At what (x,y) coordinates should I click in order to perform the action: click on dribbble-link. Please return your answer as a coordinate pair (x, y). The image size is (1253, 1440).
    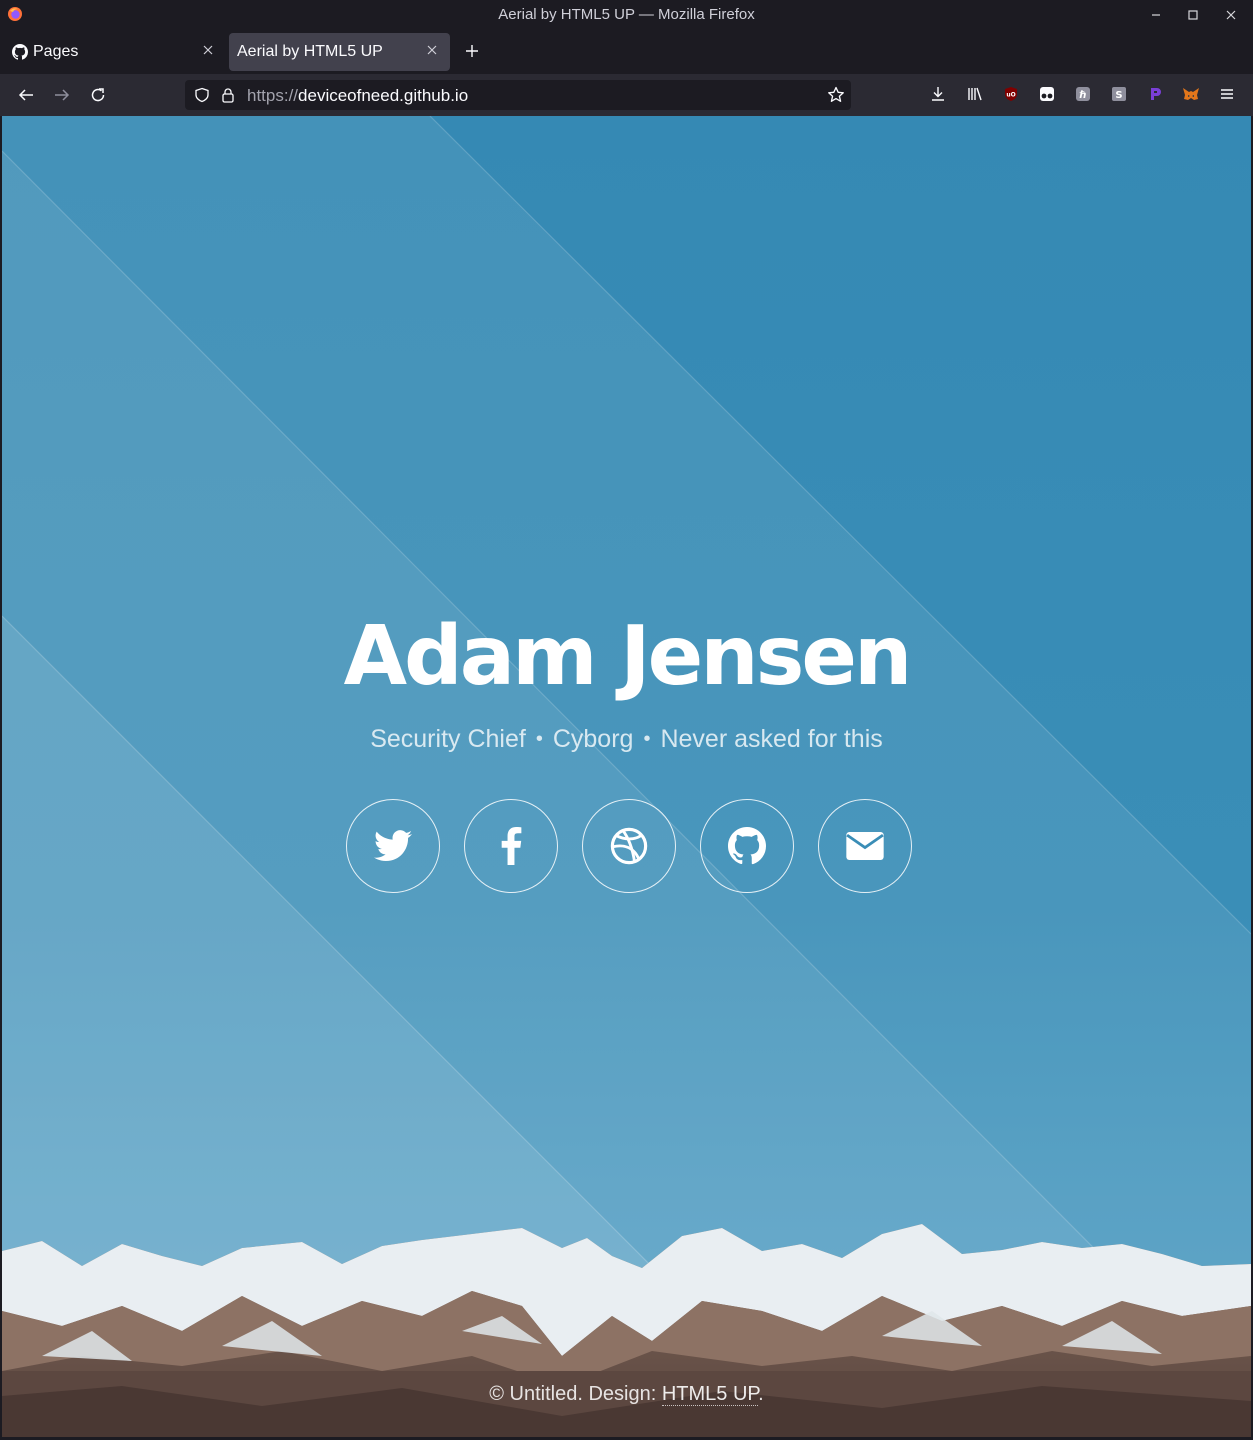
    Looking at the image, I should click on (629, 846).